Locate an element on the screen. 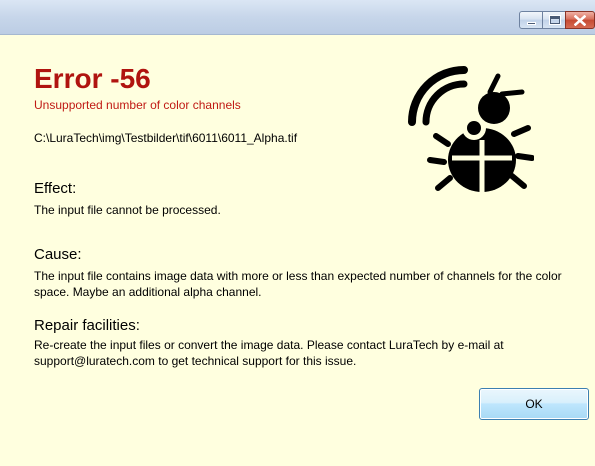 The height and width of the screenshot is (466, 595). ok-button: OK is located at coordinates (534, 404).